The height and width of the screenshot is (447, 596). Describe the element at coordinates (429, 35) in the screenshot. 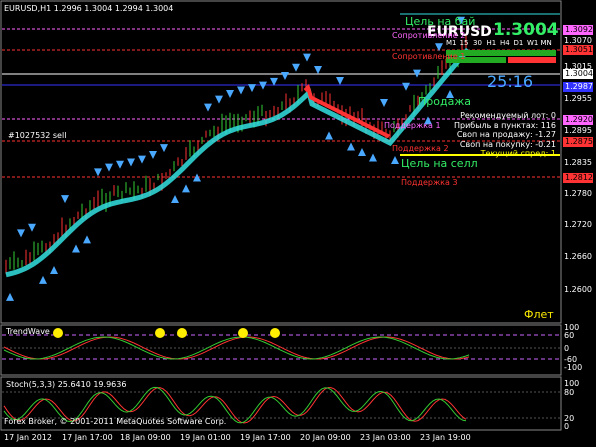

I see `resistance-2-label: Сопротивление 2` at that location.